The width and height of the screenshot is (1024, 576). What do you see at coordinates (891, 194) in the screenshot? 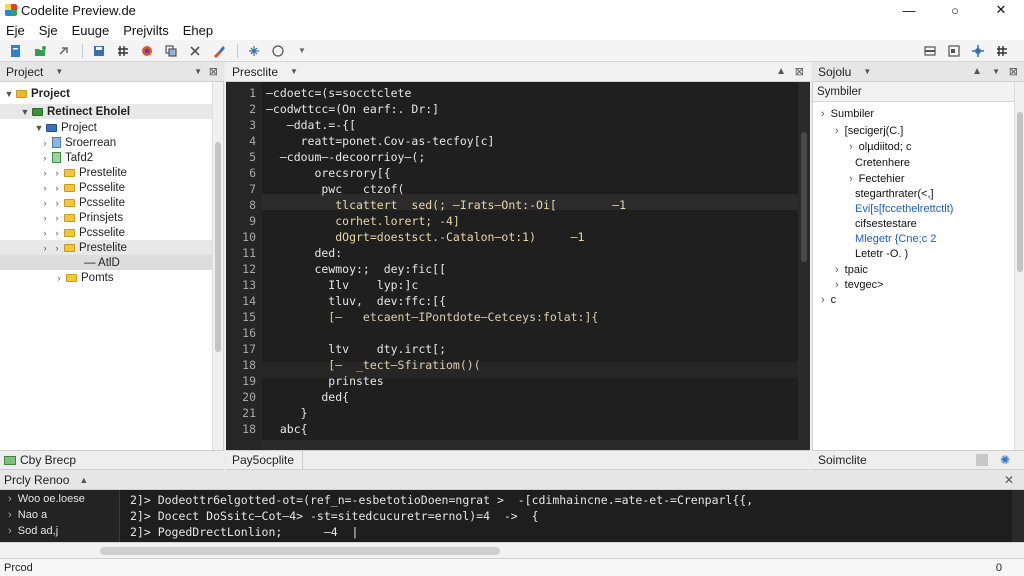
I see `symbol-item: stegarthrater(<,]` at bounding box center [891, 194].